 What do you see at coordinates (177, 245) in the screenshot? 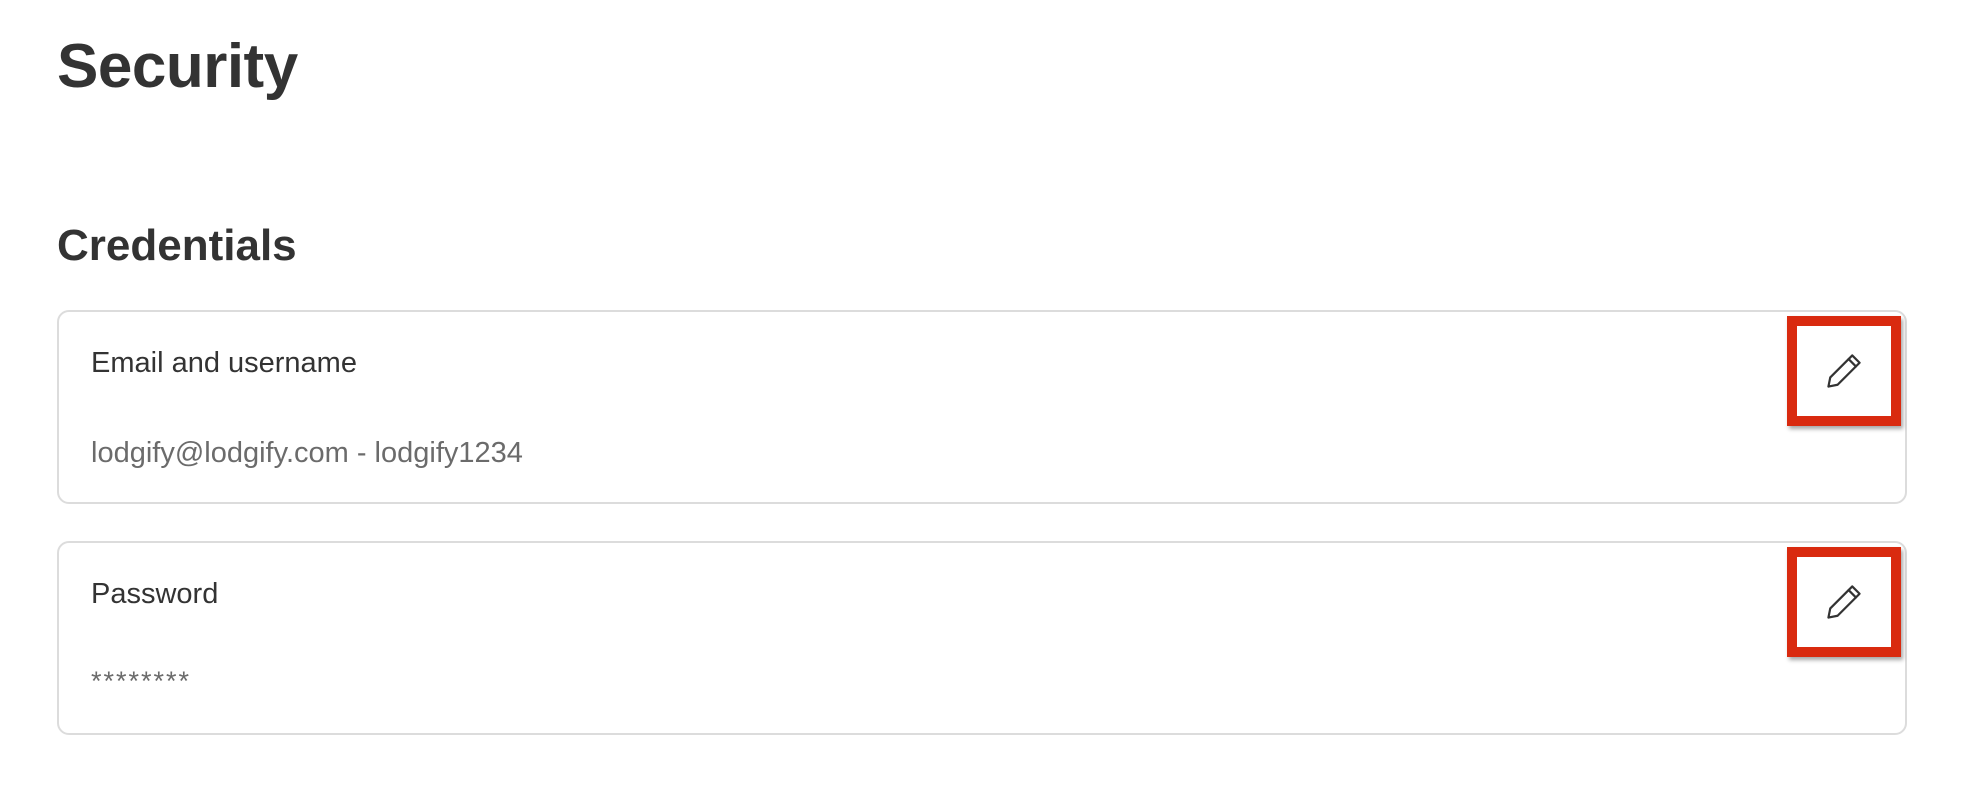
I see `credentials-section-title: Credentials` at bounding box center [177, 245].